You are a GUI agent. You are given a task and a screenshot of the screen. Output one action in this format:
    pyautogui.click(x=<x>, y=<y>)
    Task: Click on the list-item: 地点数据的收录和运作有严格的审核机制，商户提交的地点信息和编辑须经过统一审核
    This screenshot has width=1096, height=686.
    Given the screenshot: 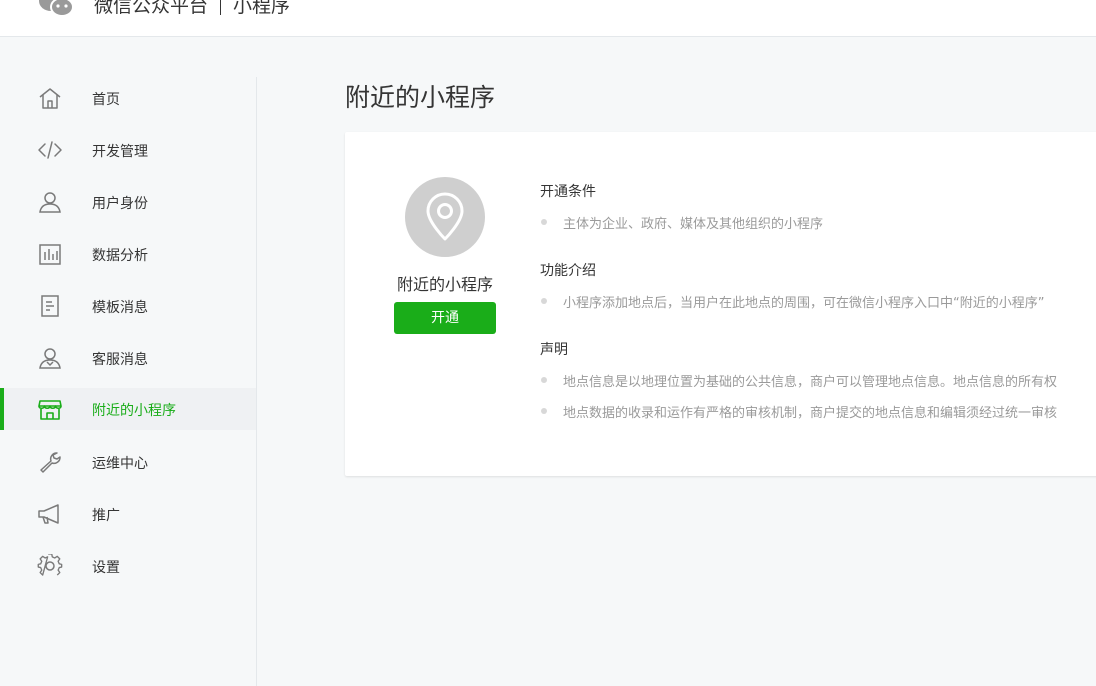 What is the action you would take?
    pyautogui.click(x=818, y=411)
    